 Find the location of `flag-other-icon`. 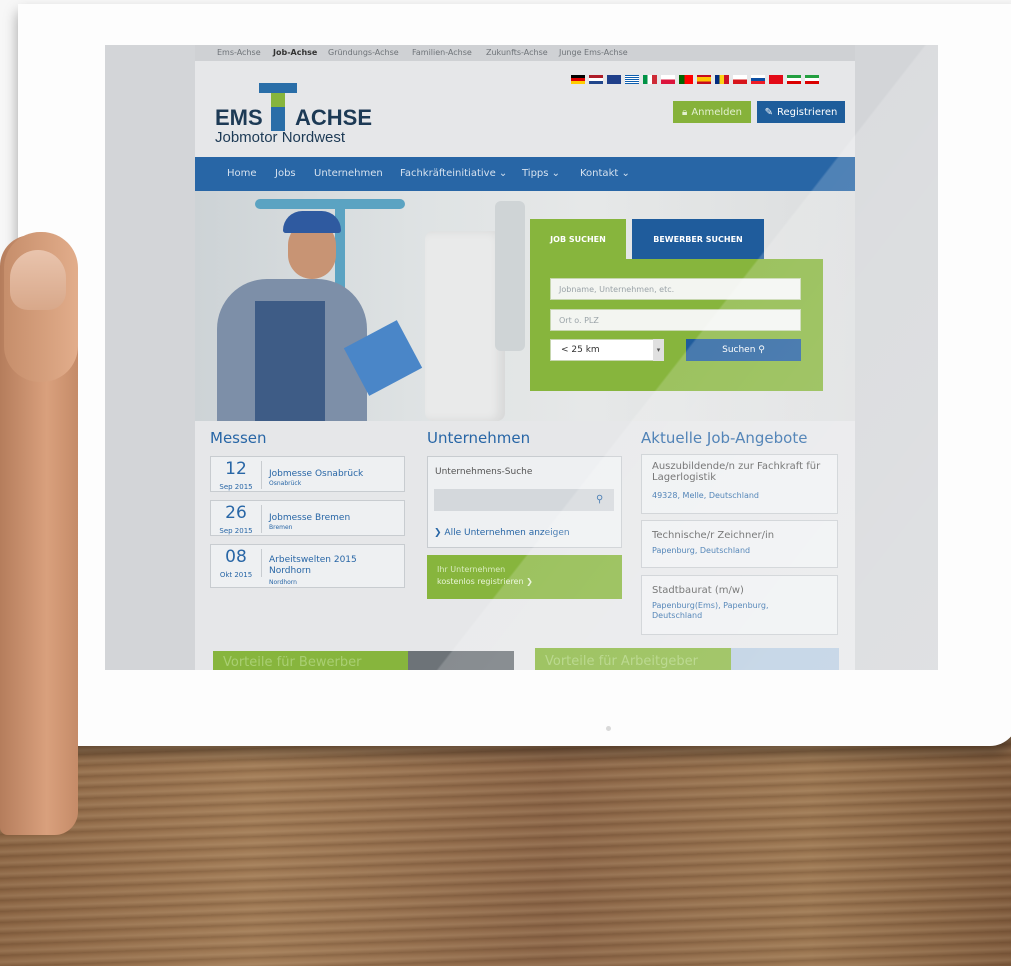

flag-other-icon is located at coordinates (812, 79).